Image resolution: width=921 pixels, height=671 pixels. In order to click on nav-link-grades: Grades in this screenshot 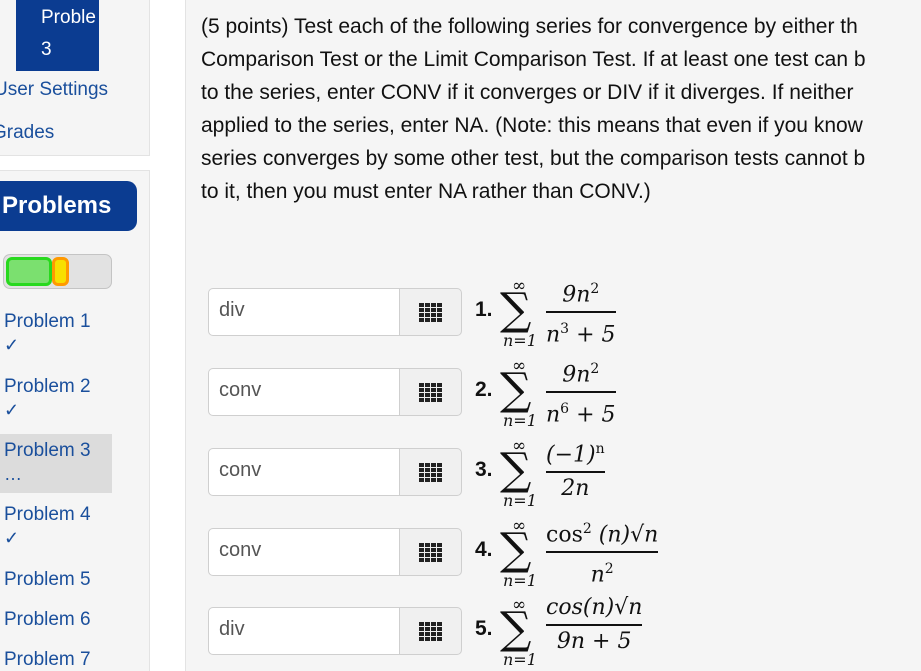, I will do `click(27, 133)`.